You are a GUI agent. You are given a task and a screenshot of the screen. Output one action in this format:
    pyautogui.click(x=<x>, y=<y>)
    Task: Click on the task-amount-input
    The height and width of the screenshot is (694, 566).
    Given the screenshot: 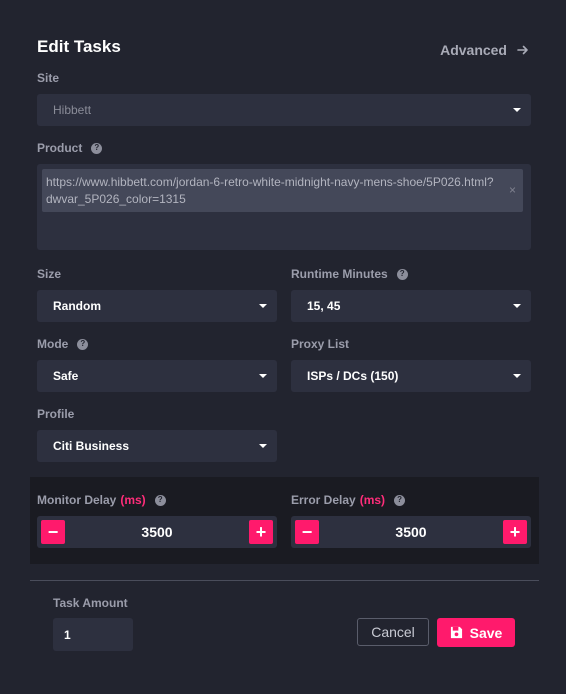 What is the action you would take?
    pyautogui.click(x=93, y=634)
    